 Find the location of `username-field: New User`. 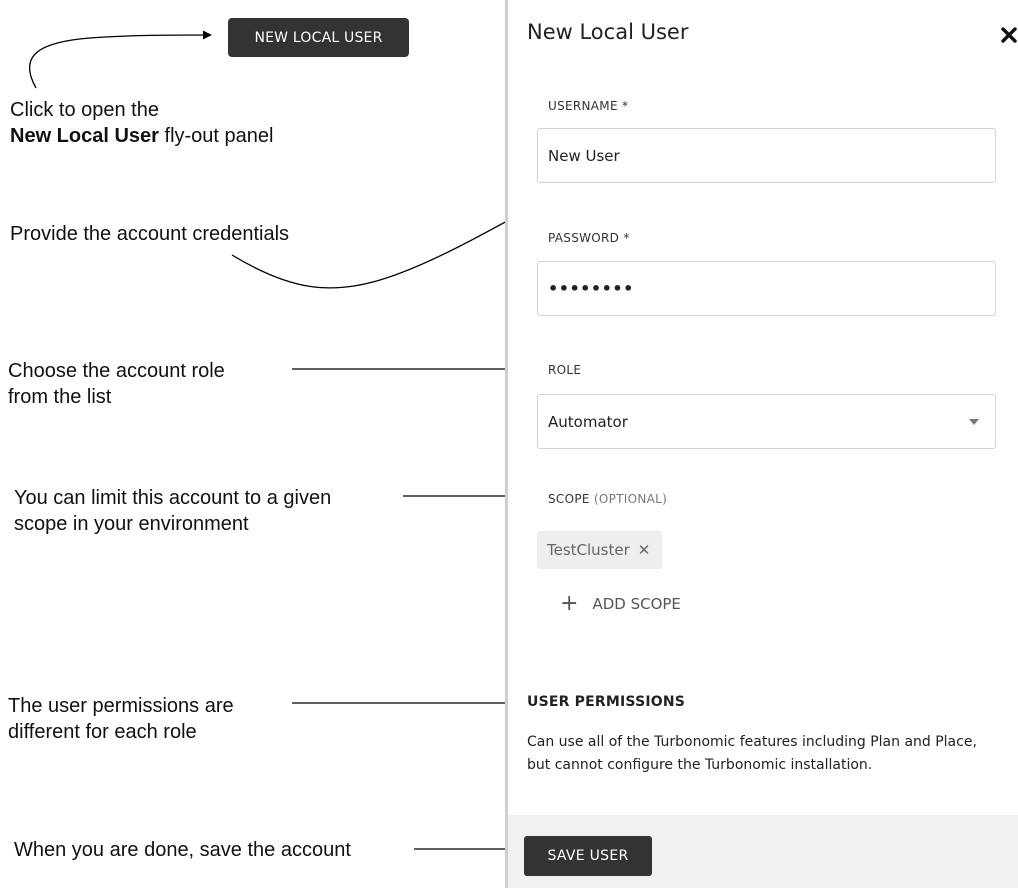

username-field: New User is located at coordinates (766, 155).